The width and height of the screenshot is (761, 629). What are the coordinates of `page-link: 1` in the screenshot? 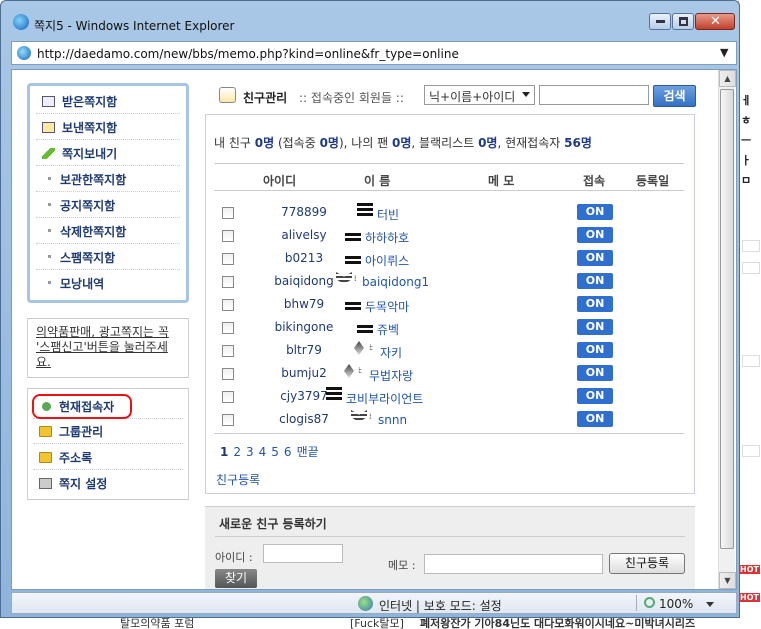 It's located at (224, 452).